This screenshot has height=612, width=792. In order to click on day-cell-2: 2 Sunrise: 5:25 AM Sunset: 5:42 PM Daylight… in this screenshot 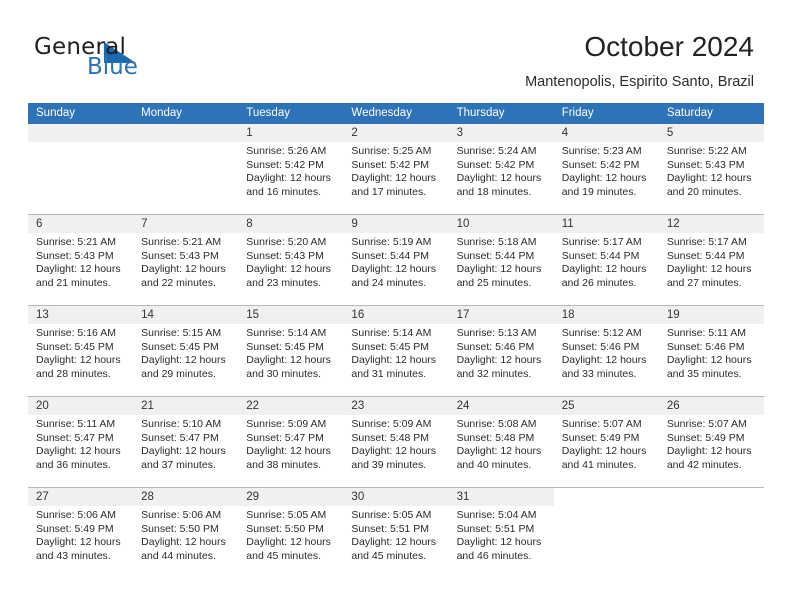, I will do `click(396, 169)`.